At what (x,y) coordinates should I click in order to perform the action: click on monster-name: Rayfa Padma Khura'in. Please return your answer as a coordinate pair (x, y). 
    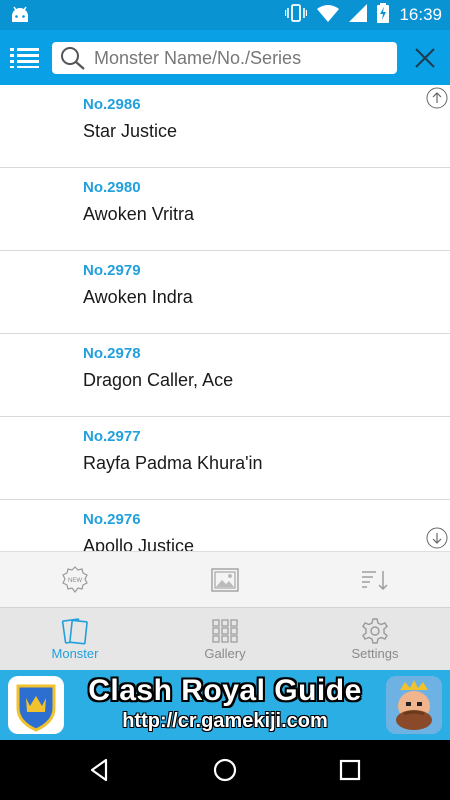
    Looking at the image, I should click on (173, 463).